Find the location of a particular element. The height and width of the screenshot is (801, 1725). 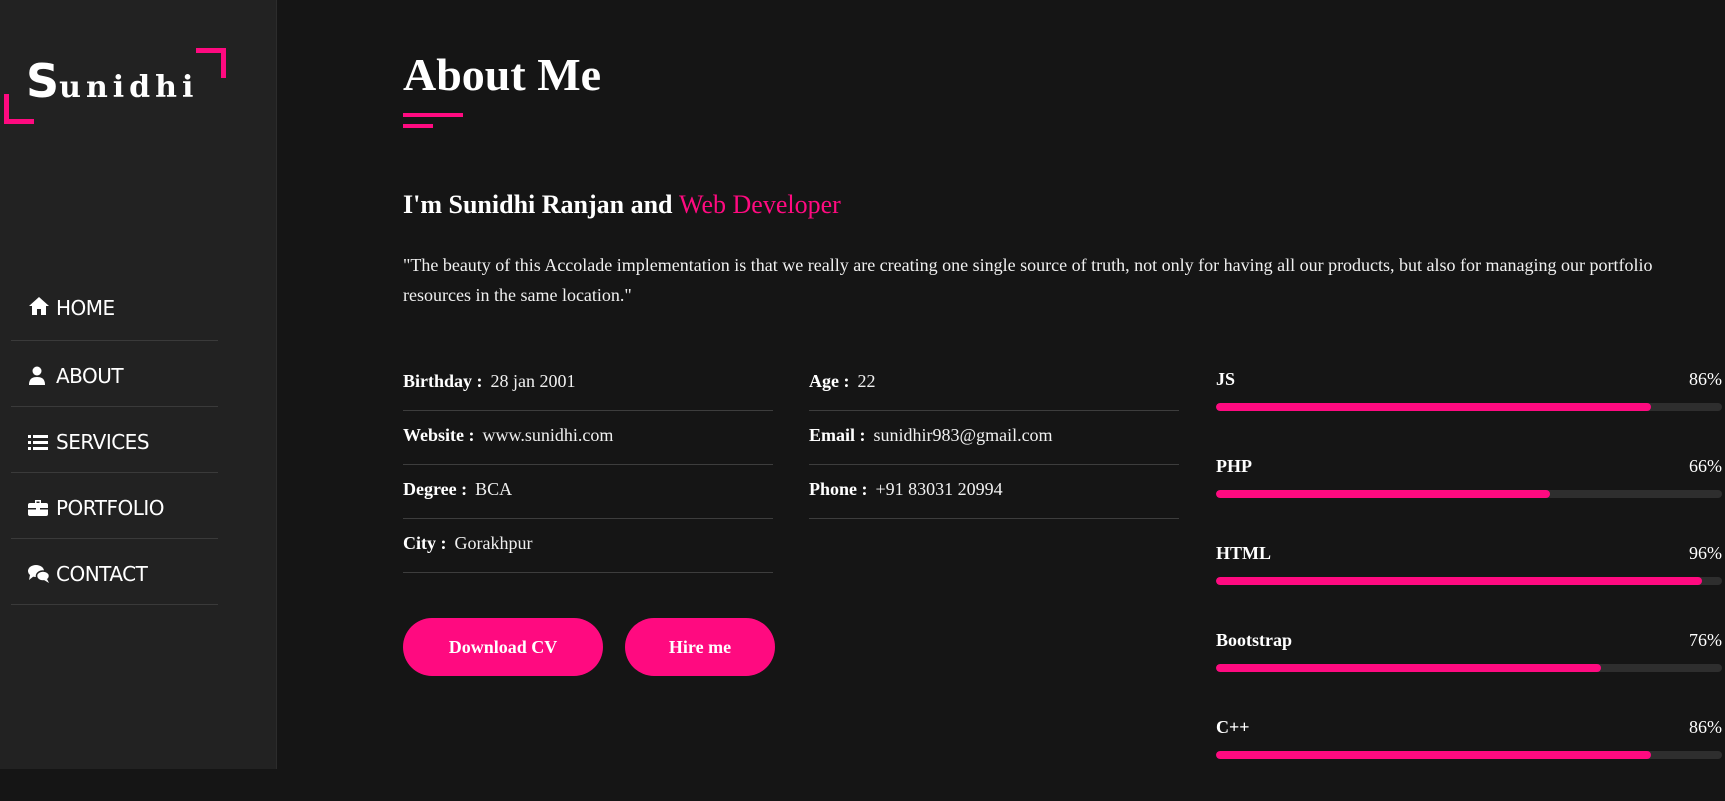

home-icon is located at coordinates (40, 306).